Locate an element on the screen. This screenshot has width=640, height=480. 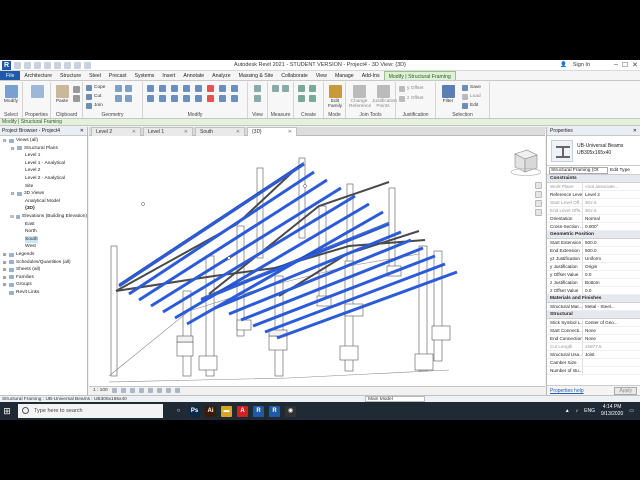
tab-precast: Precast is located at coordinates (118, 75).